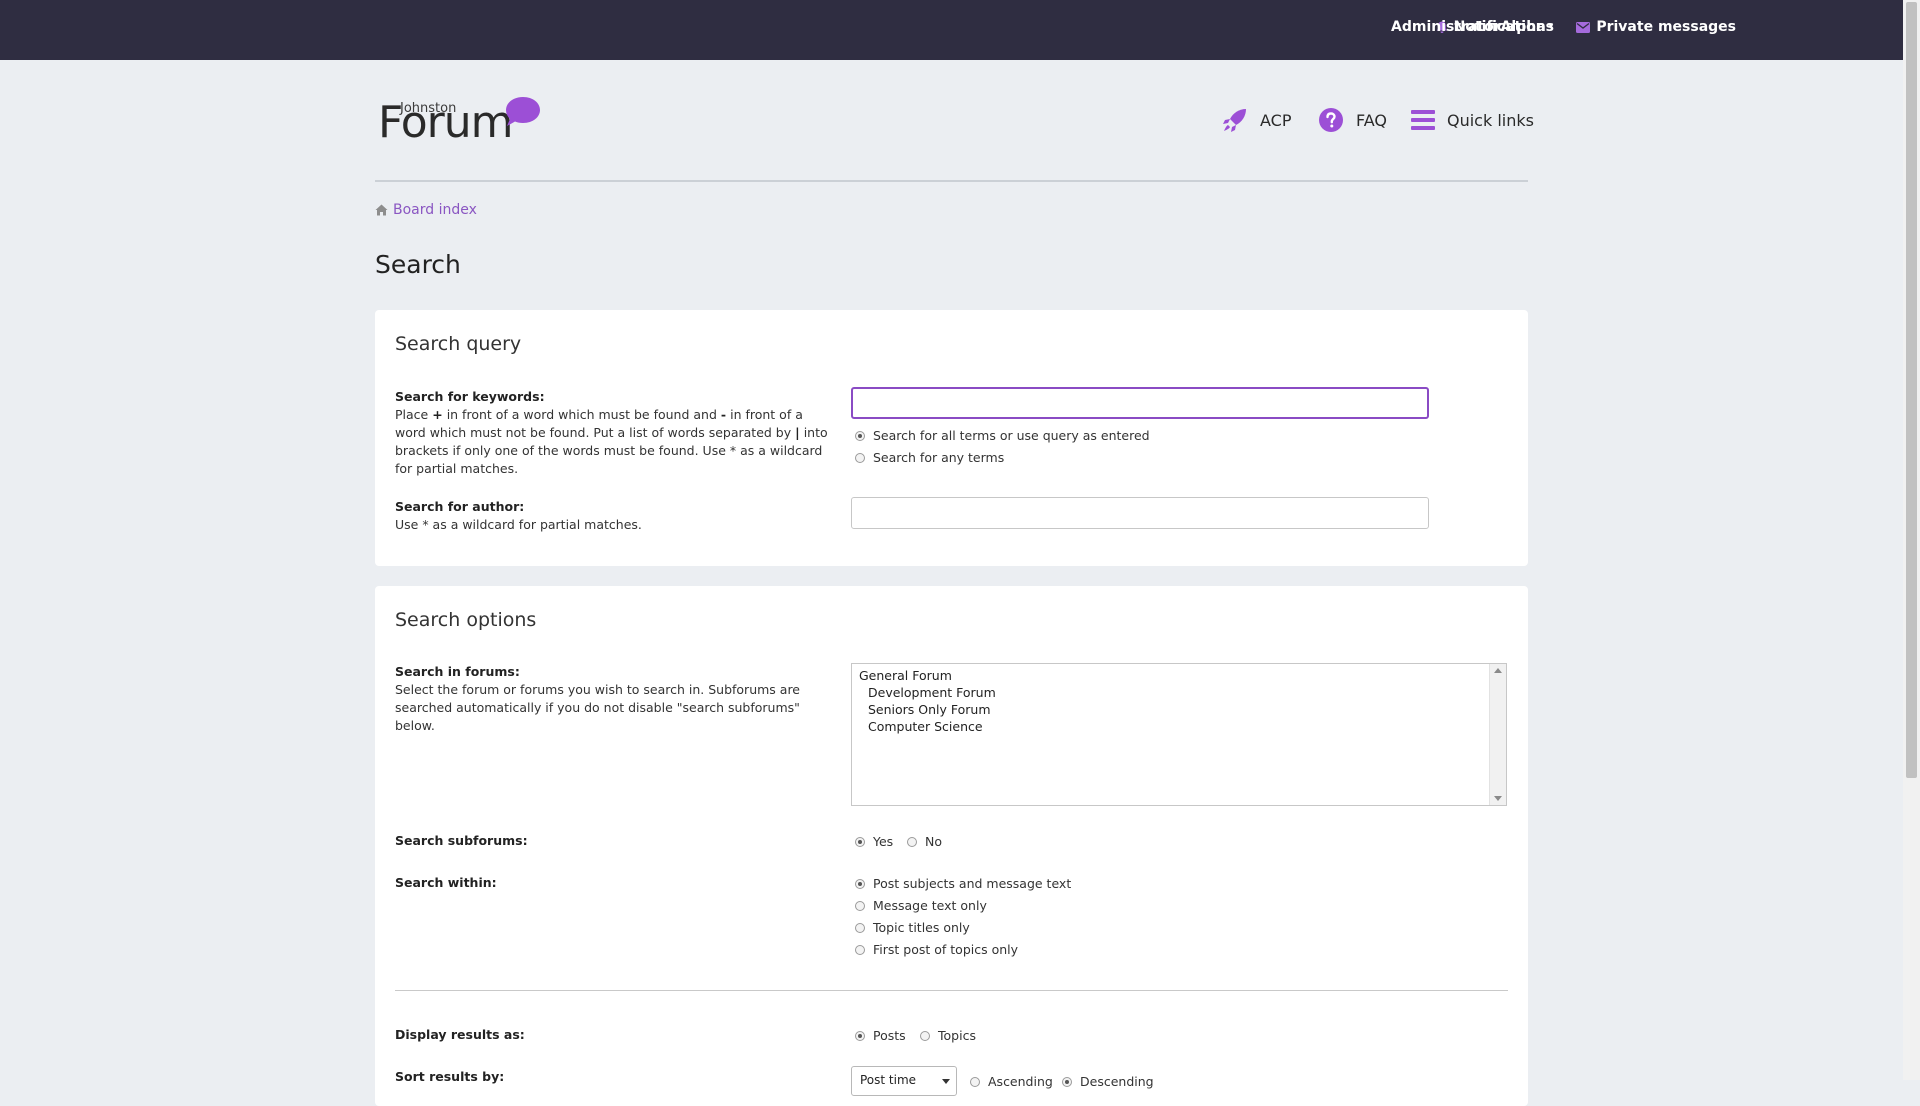  I want to click on display-label: Display results as:, so click(460, 1034).